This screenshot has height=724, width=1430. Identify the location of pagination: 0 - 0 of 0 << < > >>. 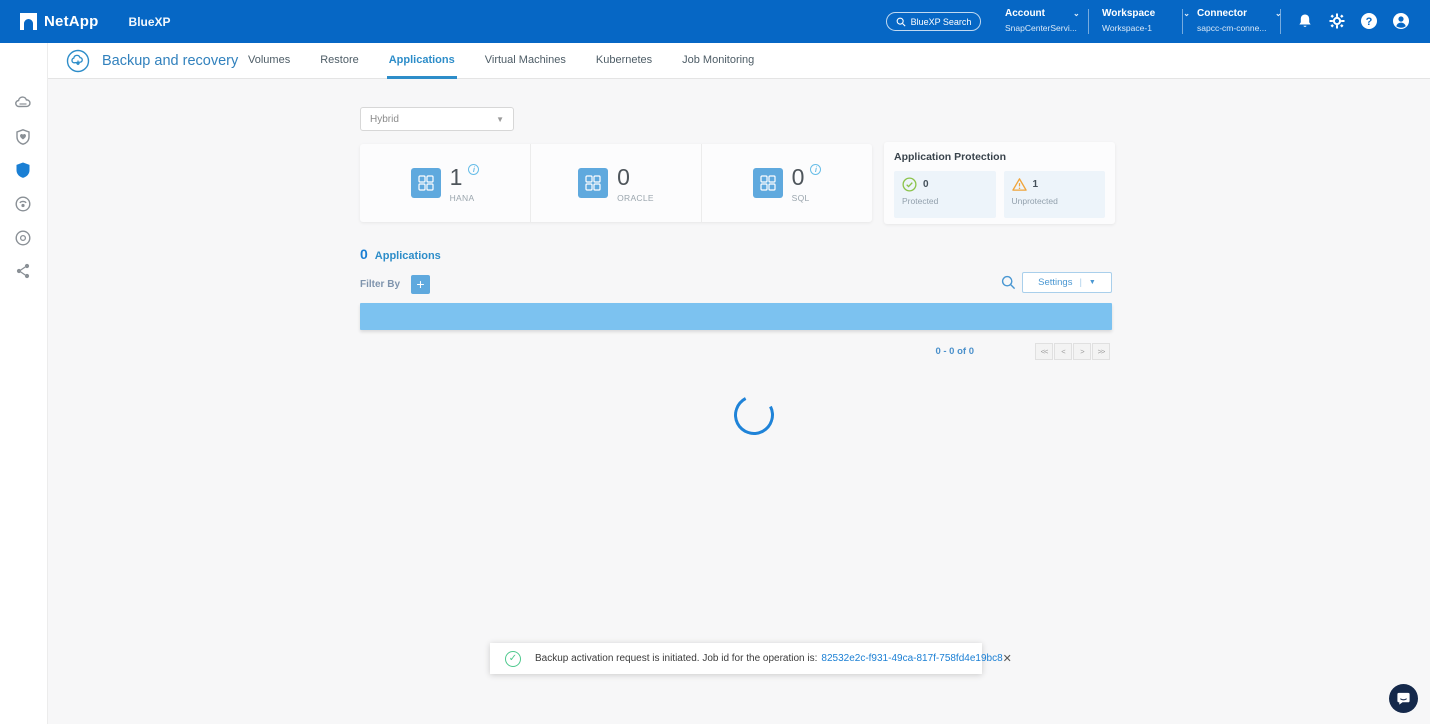
(736, 352).